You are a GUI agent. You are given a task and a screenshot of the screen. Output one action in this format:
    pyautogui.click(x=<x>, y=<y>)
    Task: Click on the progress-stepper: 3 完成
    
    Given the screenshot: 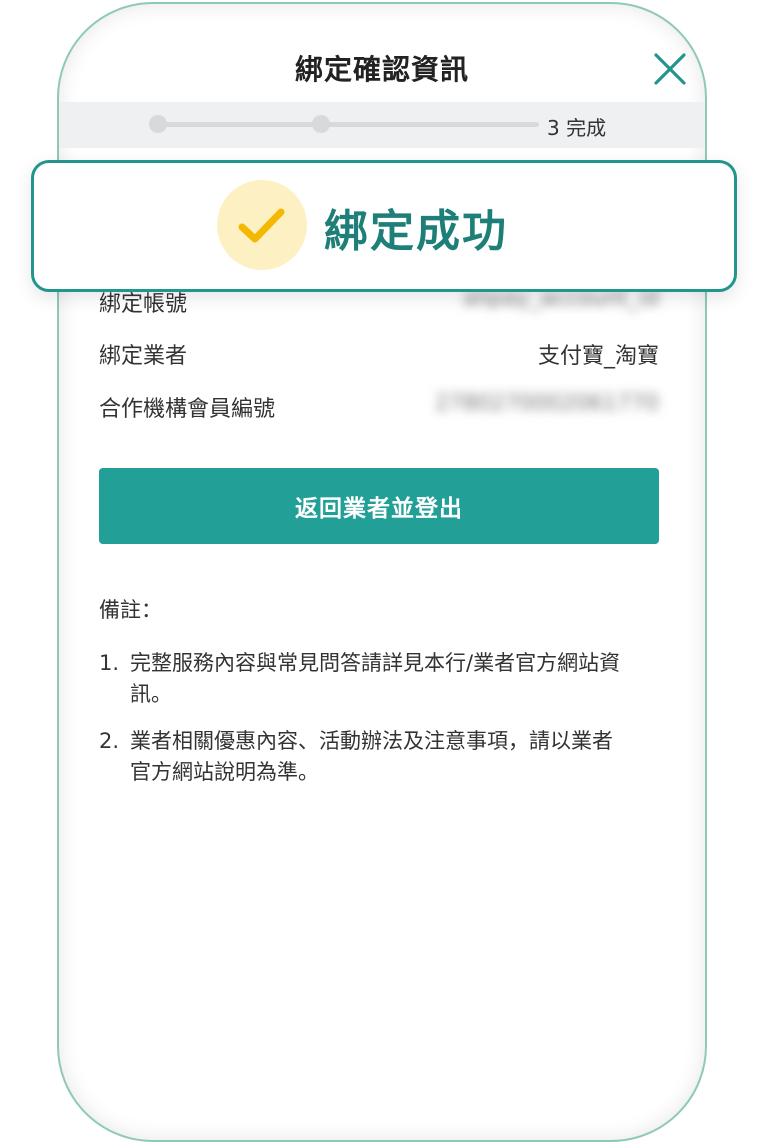 What is the action you would take?
    pyautogui.click(x=382, y=125)
    